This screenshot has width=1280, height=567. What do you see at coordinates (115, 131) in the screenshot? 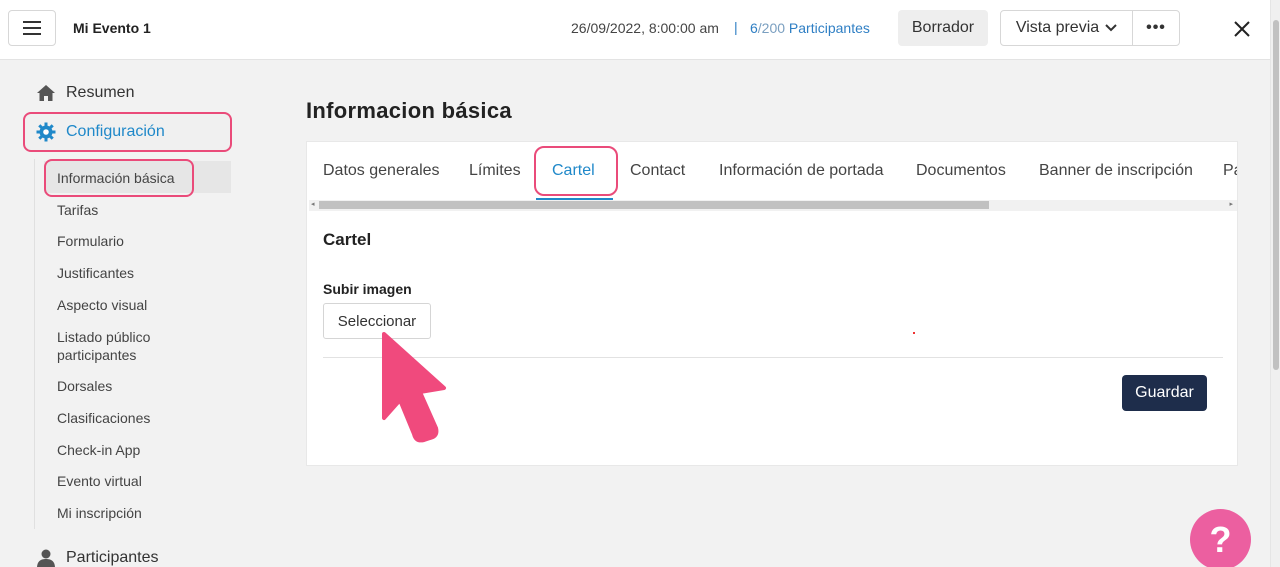
I see `config-label: Configuración` at bounding box center [115, 131].